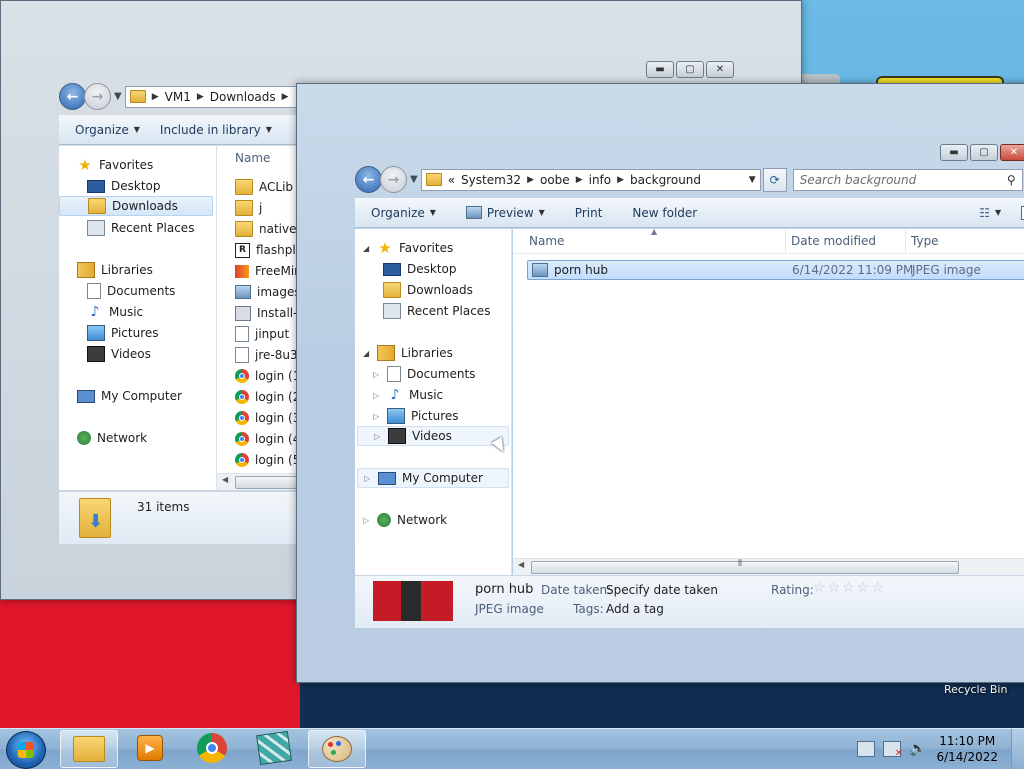  Describe the element at coordinates (243, 97) in the screenshot. I see `breadcrumb-downloads: Downloads` at that location.